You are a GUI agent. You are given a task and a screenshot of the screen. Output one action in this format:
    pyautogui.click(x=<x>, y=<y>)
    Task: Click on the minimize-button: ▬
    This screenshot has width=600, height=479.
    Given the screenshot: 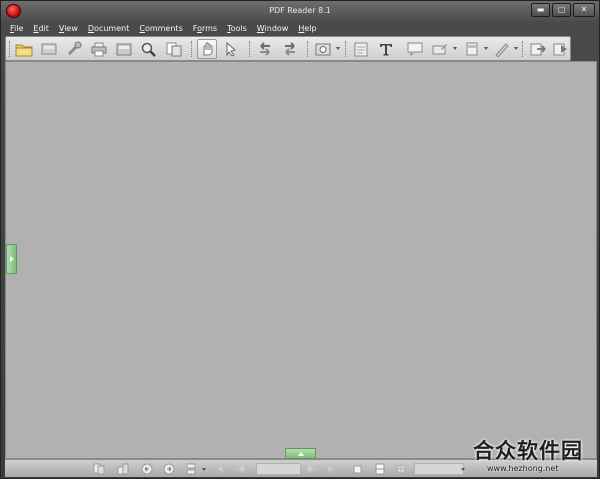 What is the action you would take?
    pyautogui.click(x=540, y=10)
    